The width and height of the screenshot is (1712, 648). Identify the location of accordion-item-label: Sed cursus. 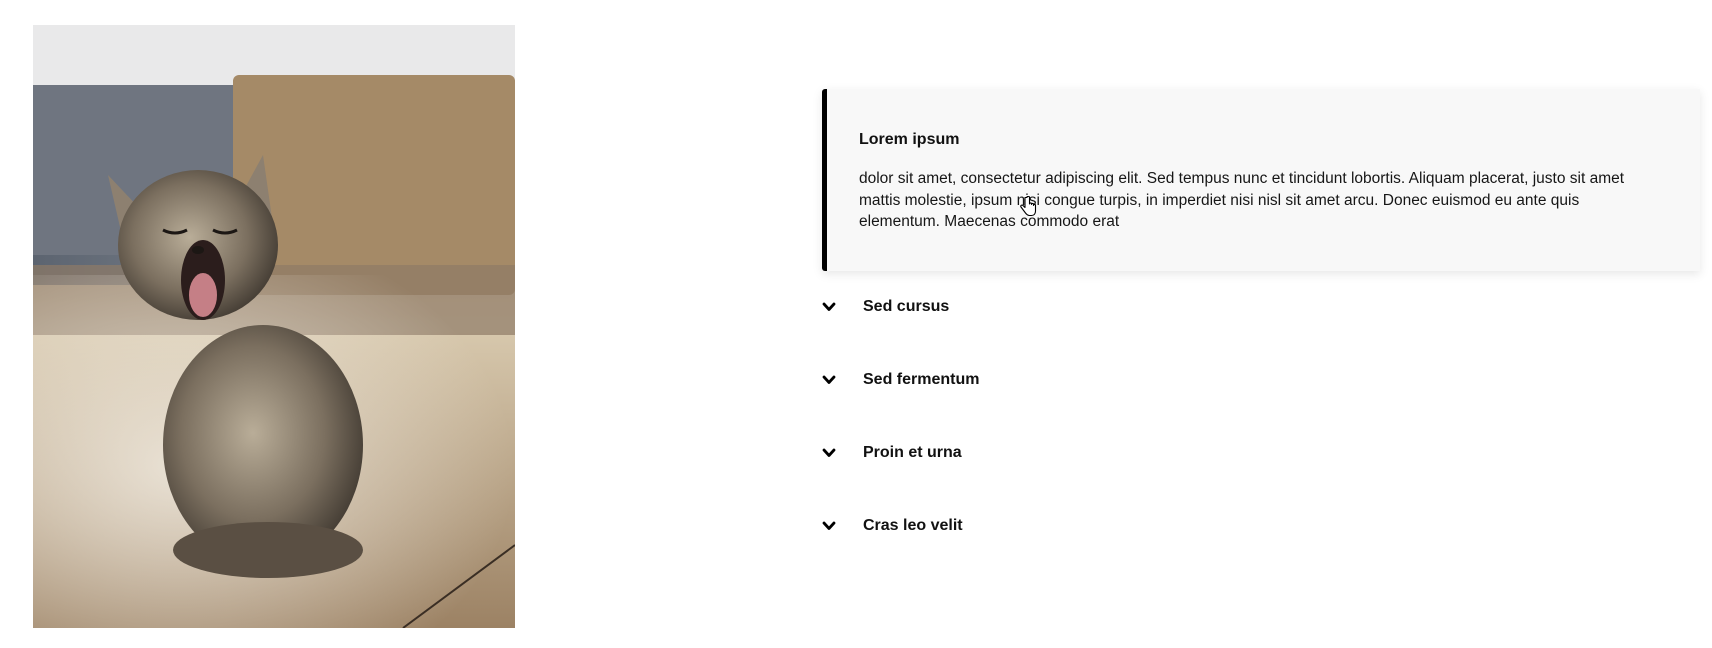
(906, 306).